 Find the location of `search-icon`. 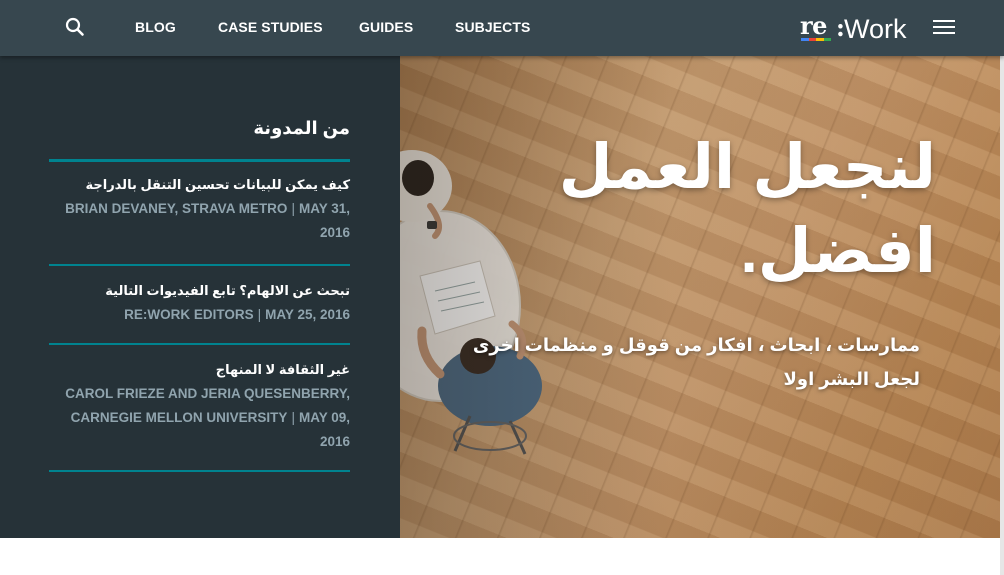

search-icon is located at coordinates (75, 27).